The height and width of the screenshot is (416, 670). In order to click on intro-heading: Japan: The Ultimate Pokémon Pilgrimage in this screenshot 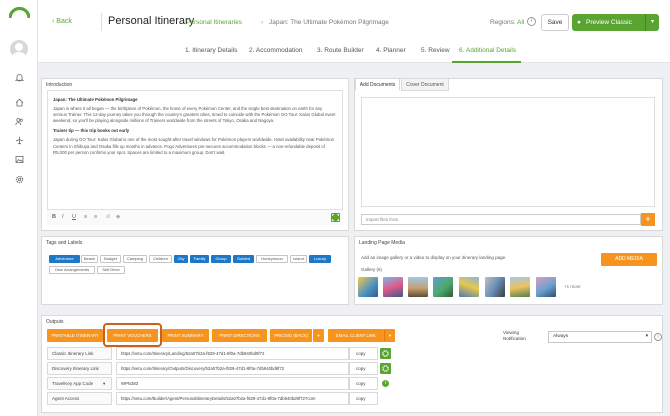, I will do `click(95, 99)`.